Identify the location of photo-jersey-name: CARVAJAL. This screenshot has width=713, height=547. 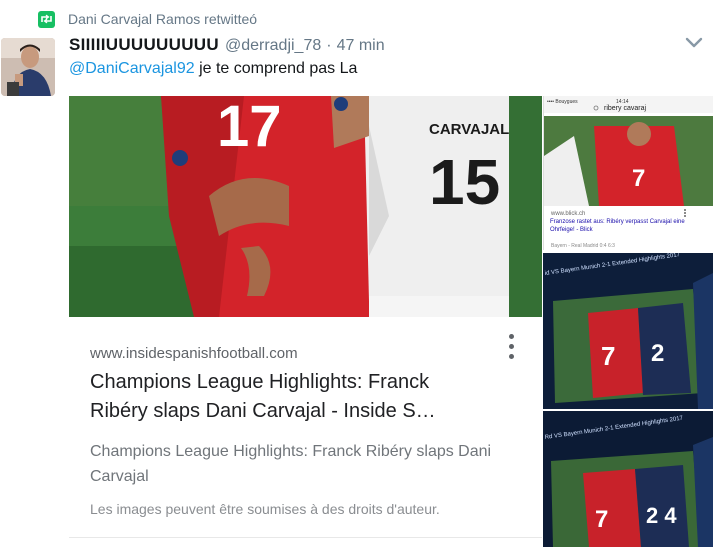
(469, 129).